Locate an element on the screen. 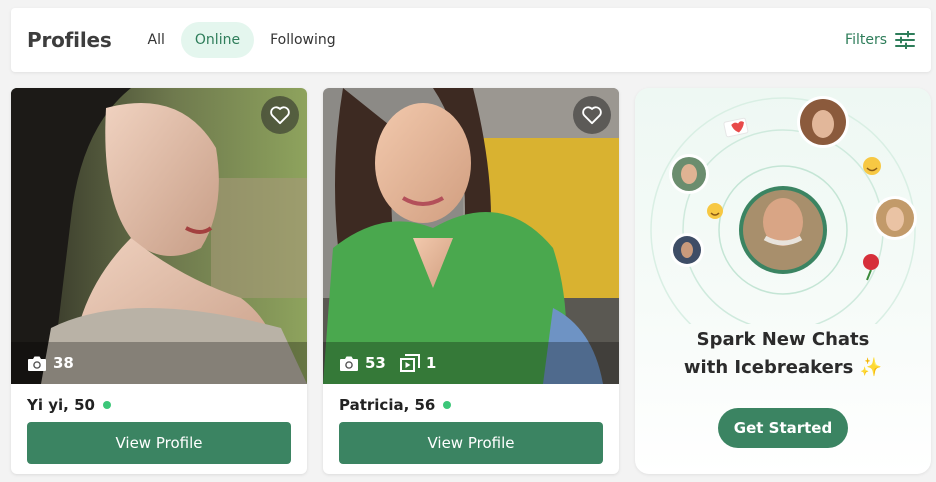 Image resolution: width=936 pixels, height=482 pixels. media-stats: 53 1 is located at coordinates (471, 363).